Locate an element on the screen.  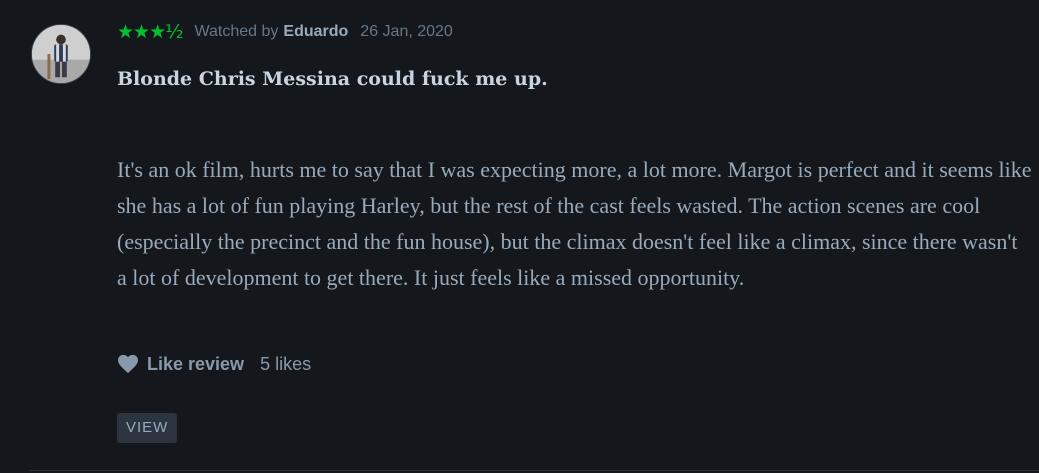
like-review-button: Like review is located at coordinates (195, 364).